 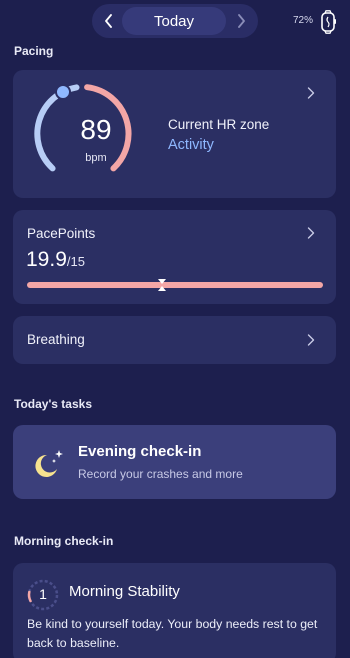 What do you see at coordinates (160, 474) in the screenshot?
I see `task-subtitle: Record your crashes and more` at bounding box center [160, 474].